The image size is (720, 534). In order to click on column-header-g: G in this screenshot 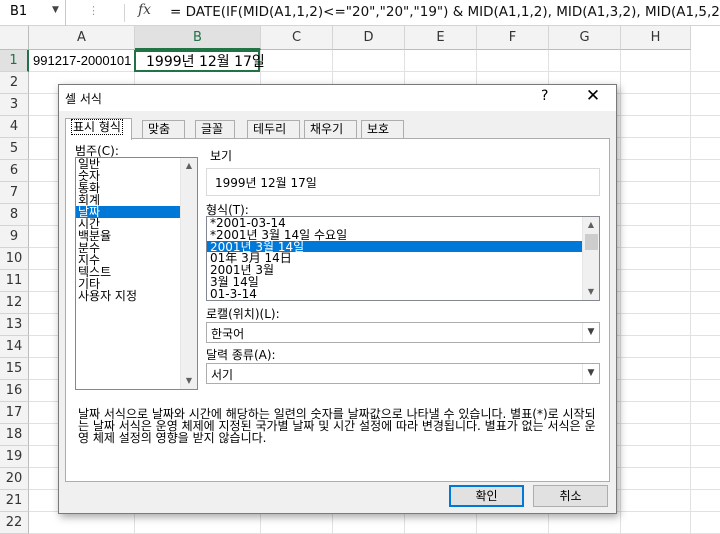, I will do `click(585, 38)`.